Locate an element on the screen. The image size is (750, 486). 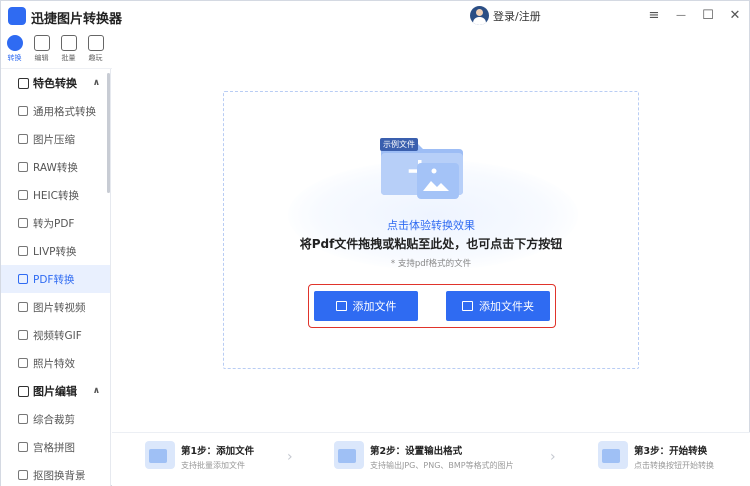
add-file-button: 添加文件 is located at coordinates (366, 306).